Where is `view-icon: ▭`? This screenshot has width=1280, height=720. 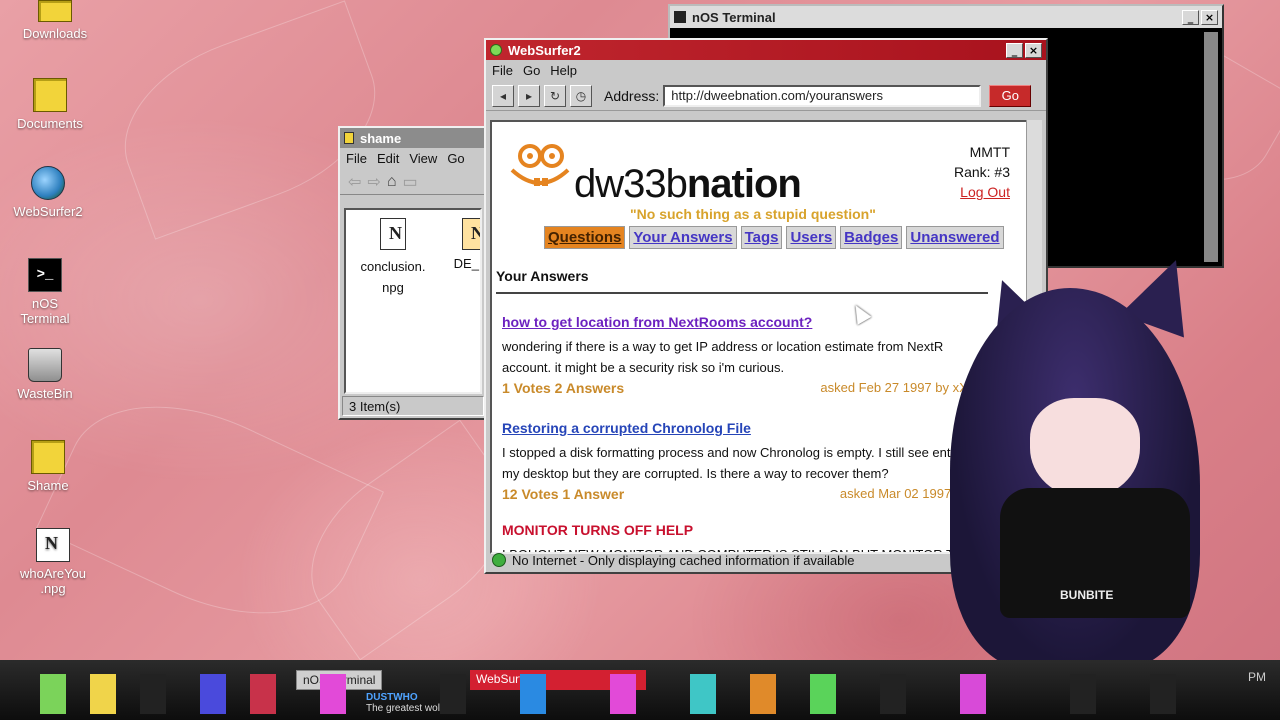
view-icon: ▭ is located at coordinates (409, 182).